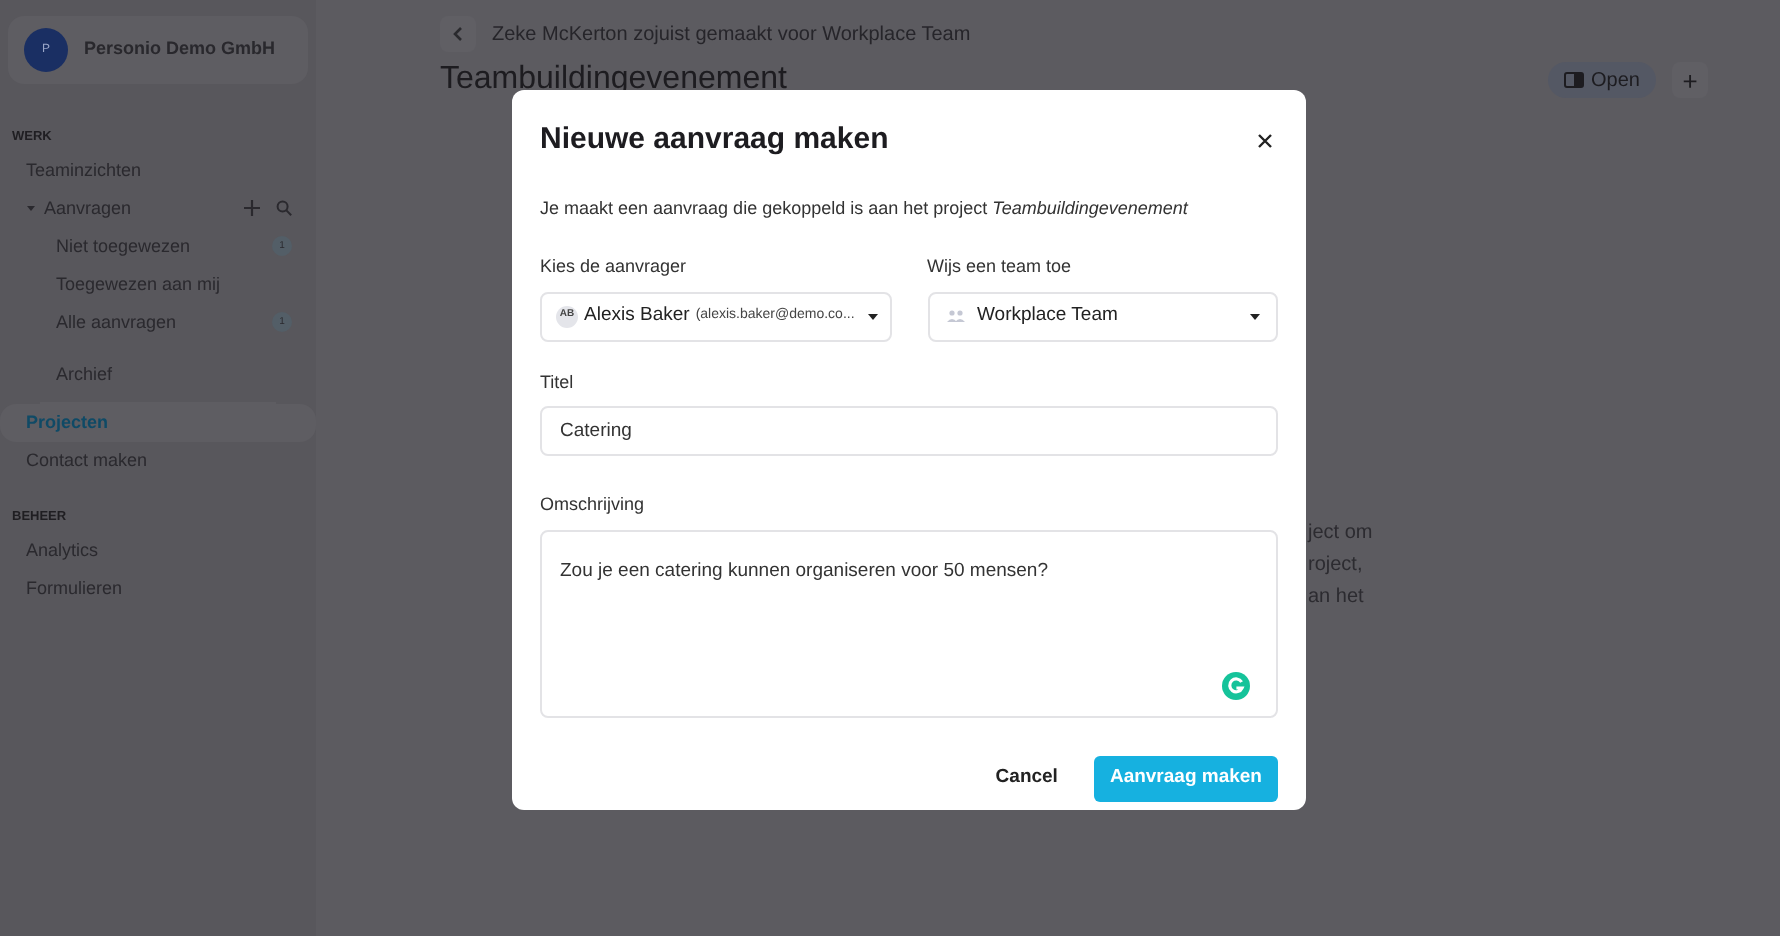  I want to click on title-input: Catering, so click(909, 431).